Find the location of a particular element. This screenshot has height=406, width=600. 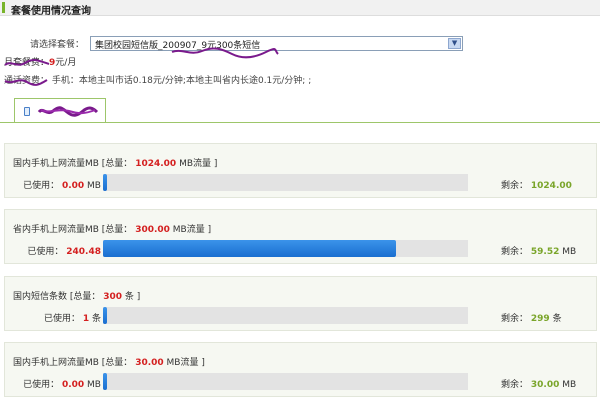

usage-panel: 国内短信条数 [总量： 300 条 ] 已使用： 1 条 剩余： 299 条 is located at coordinates (300, 303).